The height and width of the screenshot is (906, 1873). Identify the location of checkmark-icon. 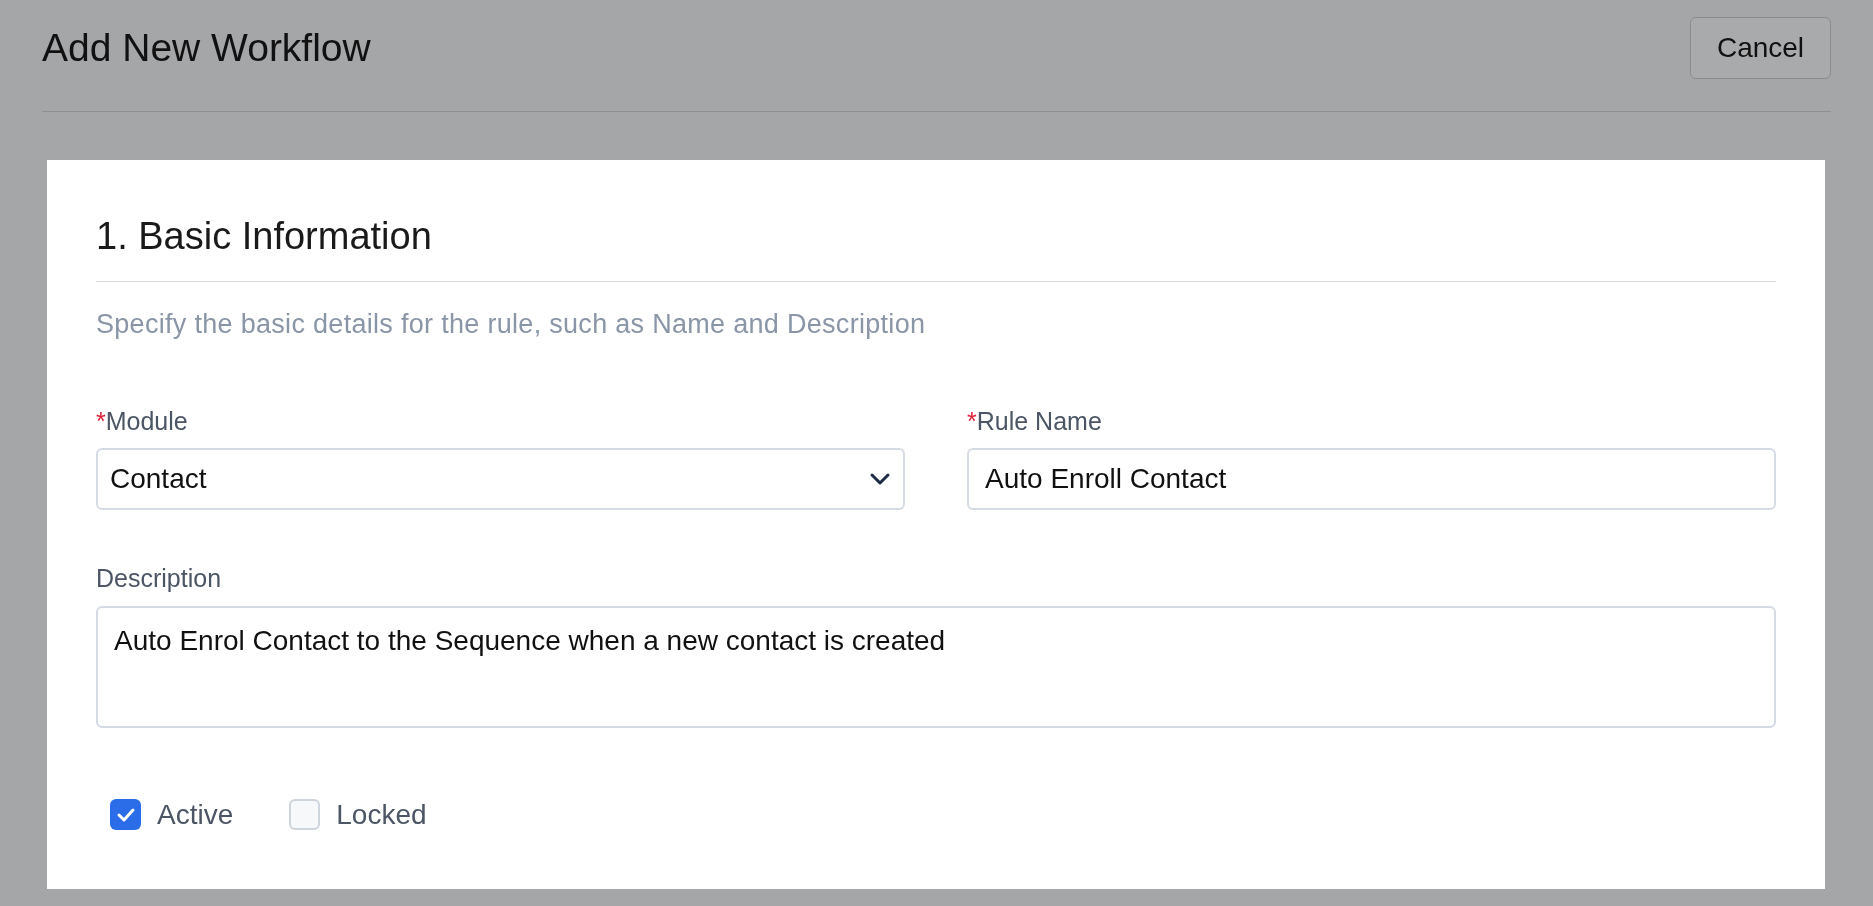
(125, 814).